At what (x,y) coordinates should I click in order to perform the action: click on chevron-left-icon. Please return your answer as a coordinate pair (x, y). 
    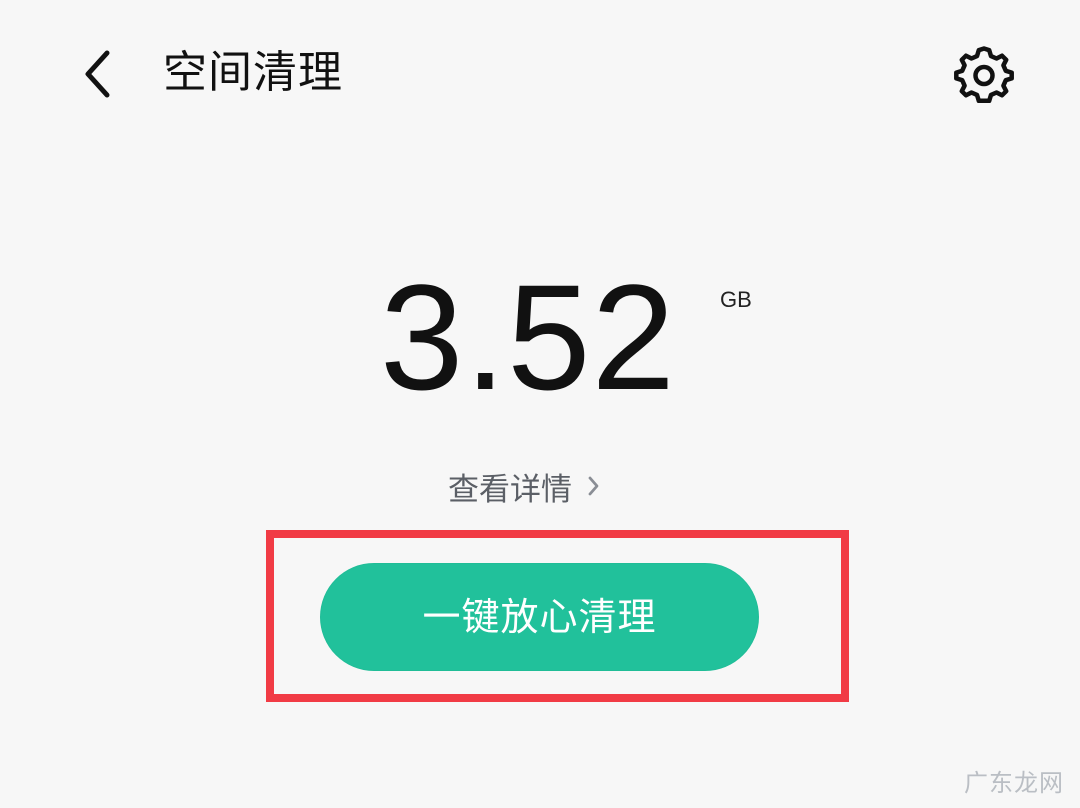
    Looking at the image, I should click on (97, 74).